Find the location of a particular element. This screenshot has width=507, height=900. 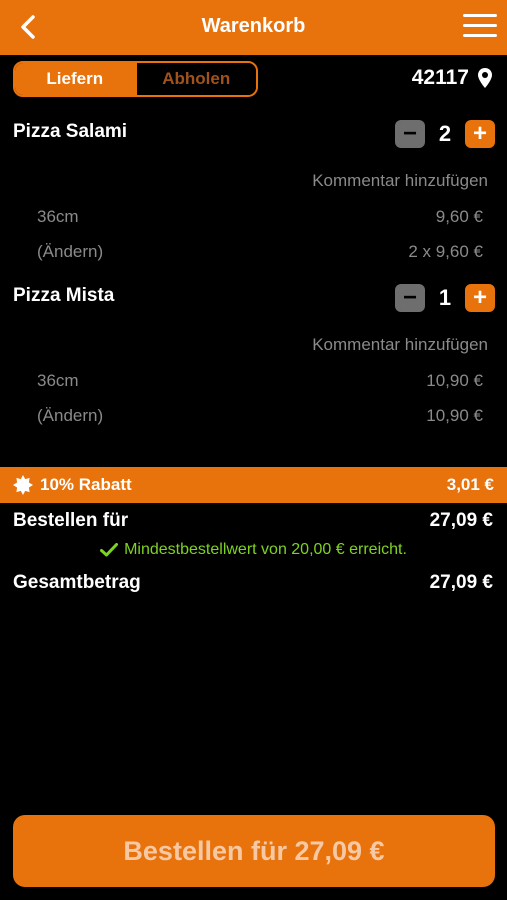

menu-button is located at coordinates (480, 27).